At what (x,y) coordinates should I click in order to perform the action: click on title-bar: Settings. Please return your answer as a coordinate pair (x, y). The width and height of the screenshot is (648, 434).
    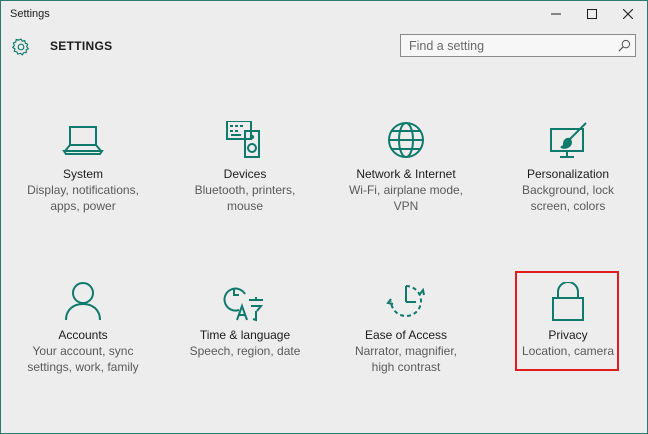
    Looking at the image, I should click on (324, 14).